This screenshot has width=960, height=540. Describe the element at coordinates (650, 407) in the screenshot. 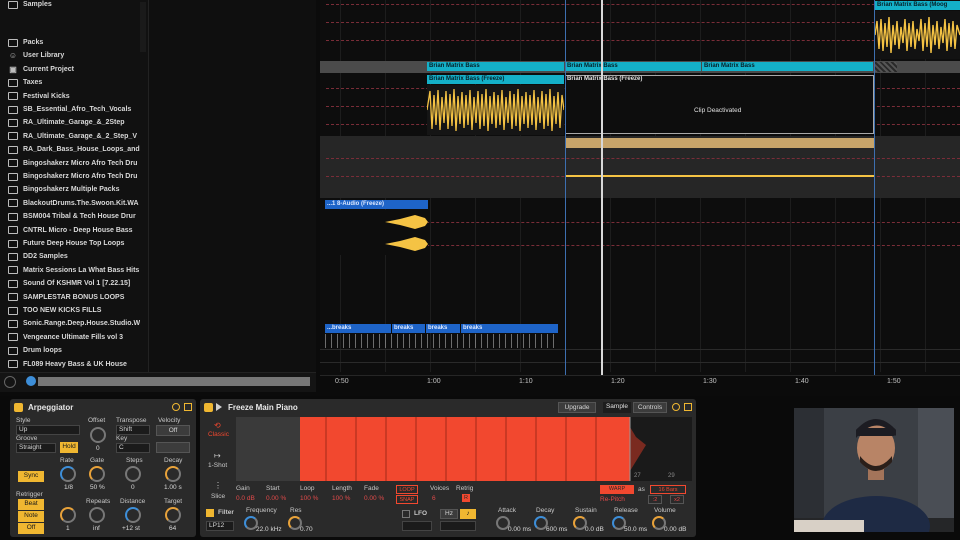

I see `tab-controls: Controls` at that location.